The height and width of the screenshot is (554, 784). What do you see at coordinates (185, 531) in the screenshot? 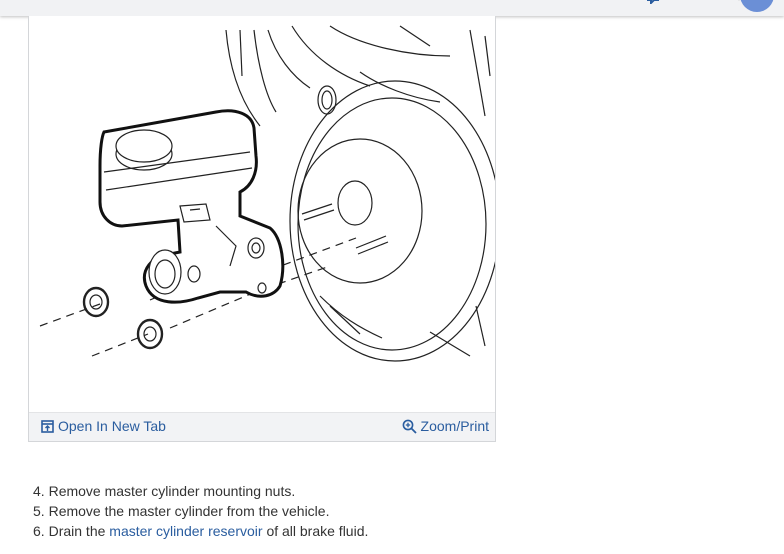
I see `master-cylinder-reservoir-link: master cylinder reservoir` at bounding box center [185, 531].